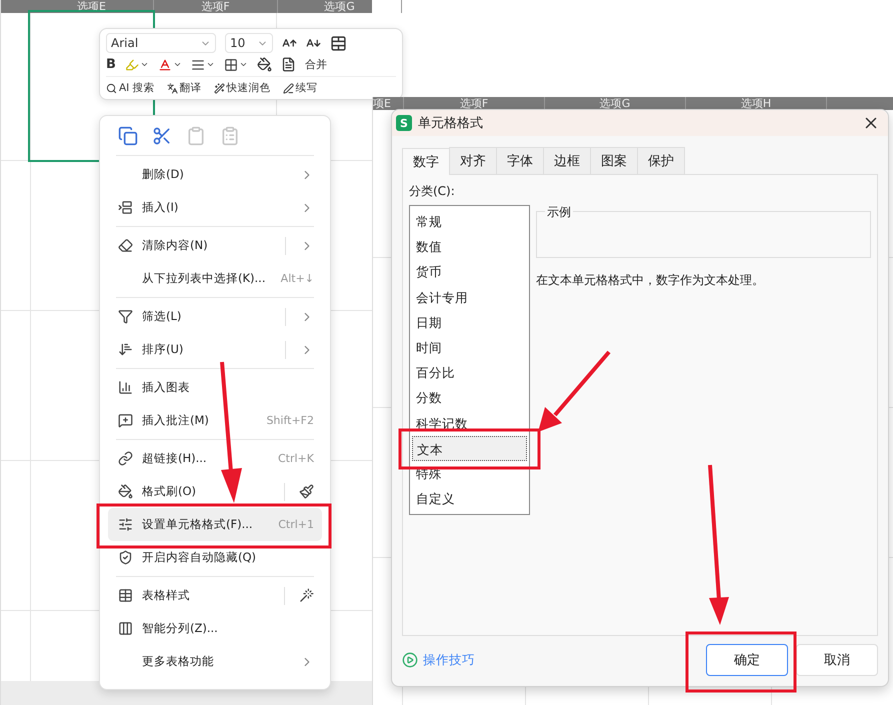 The width and height of the screenshot is (893, 705). I want to click on list-item: 分数, so click(469, 397).